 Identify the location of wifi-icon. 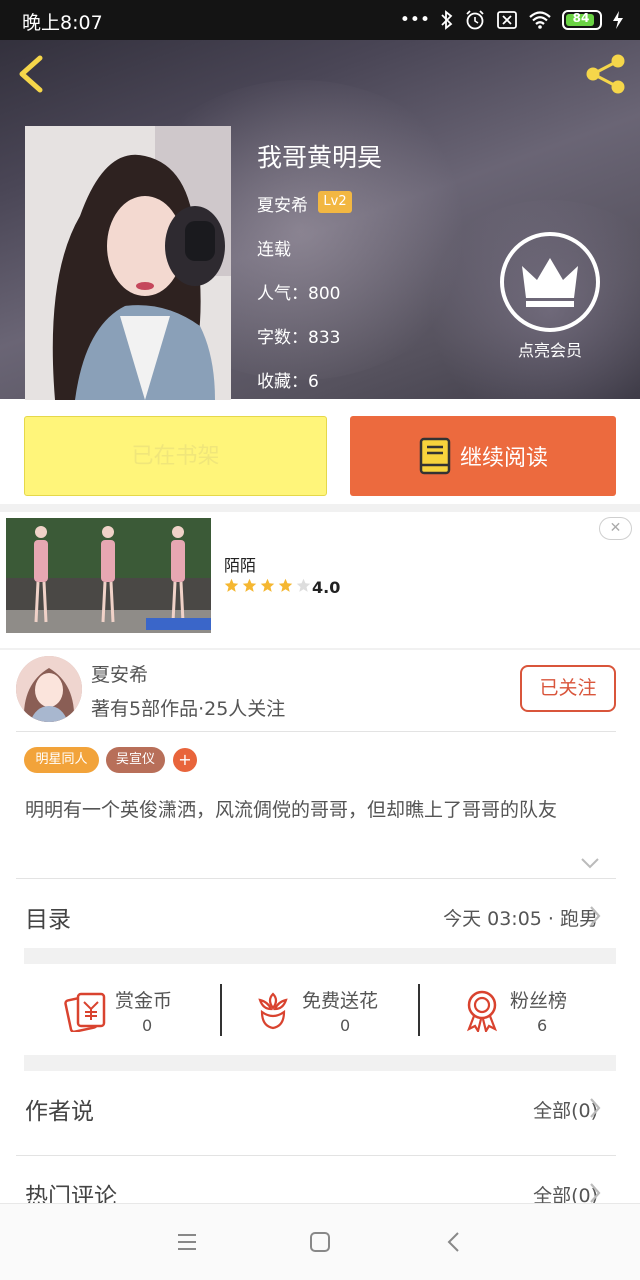
(540, 20).